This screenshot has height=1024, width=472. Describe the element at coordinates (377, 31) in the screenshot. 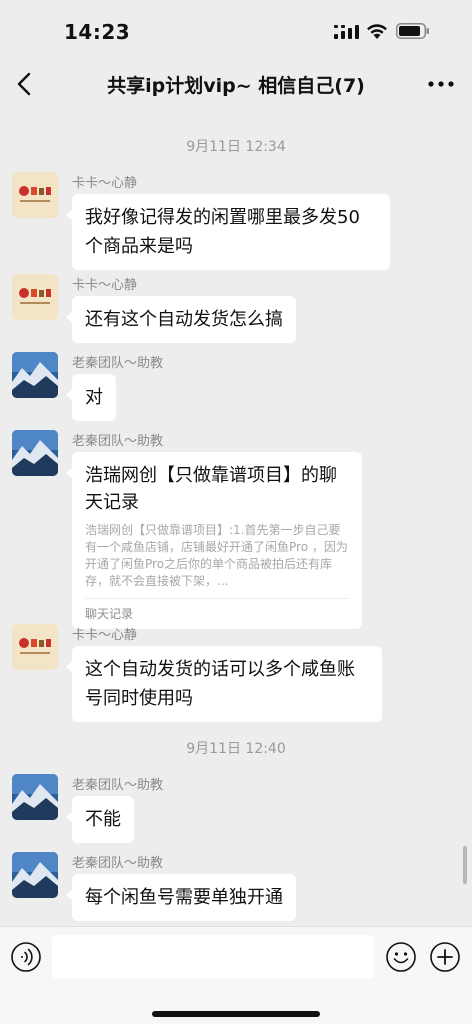

I see `wifi-icon` at that location.